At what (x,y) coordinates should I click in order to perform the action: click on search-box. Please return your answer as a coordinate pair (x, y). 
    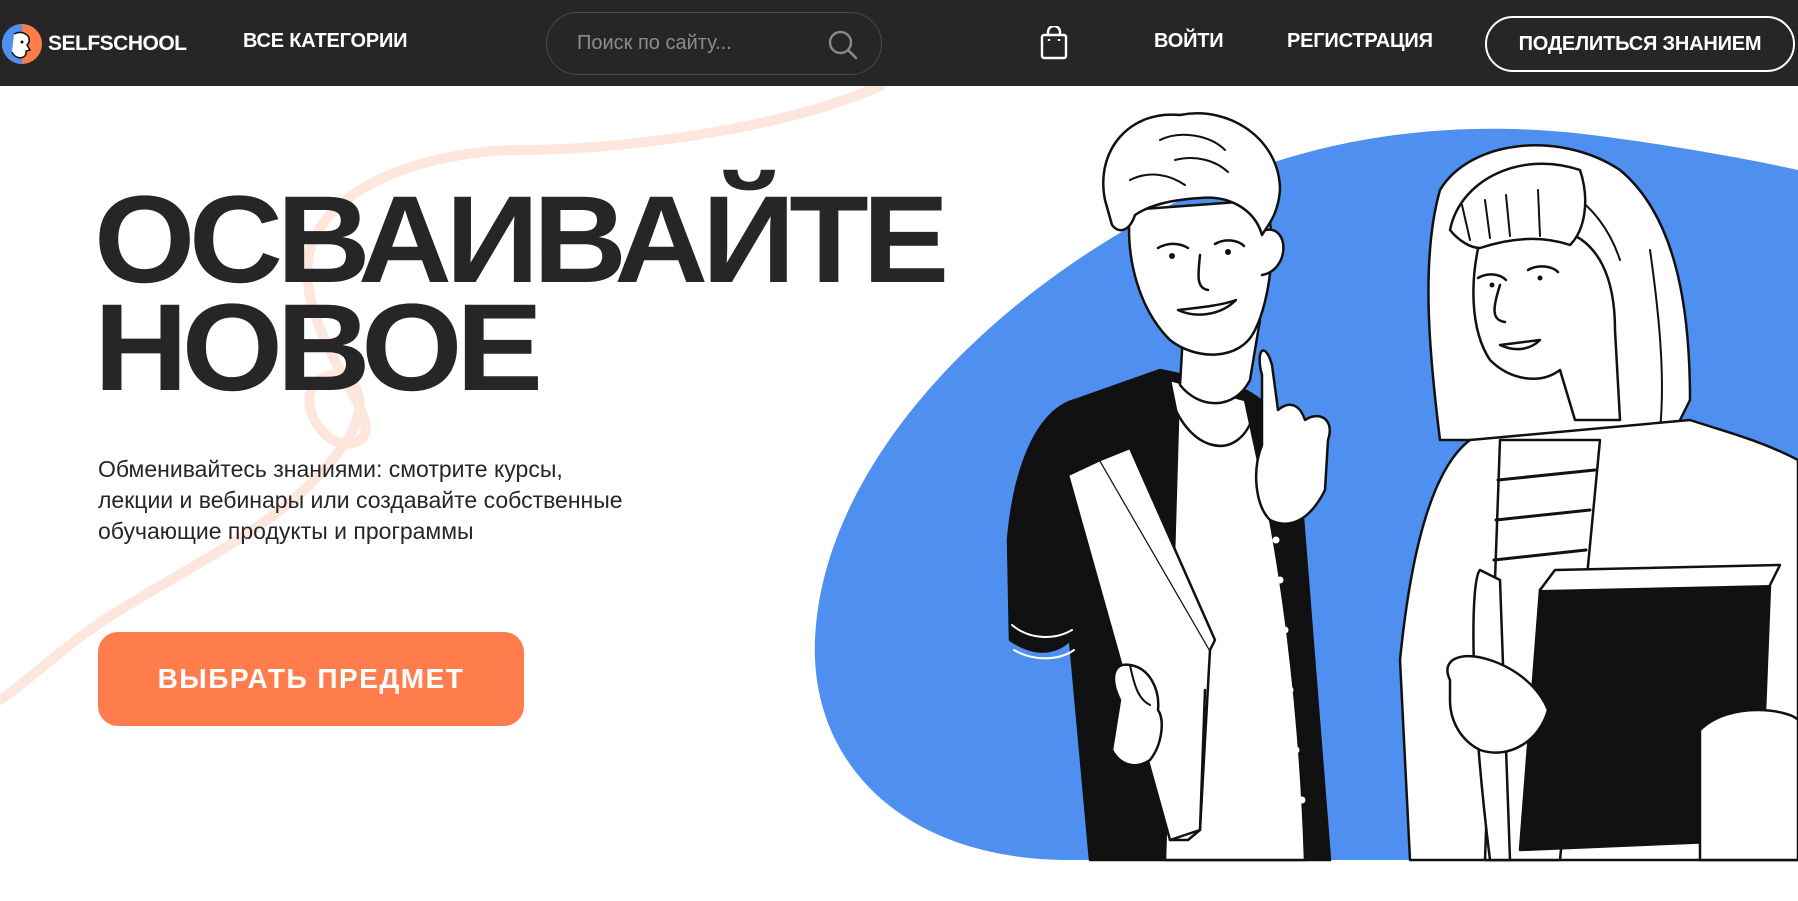
    Looking at the image, I should click on (714, 43).